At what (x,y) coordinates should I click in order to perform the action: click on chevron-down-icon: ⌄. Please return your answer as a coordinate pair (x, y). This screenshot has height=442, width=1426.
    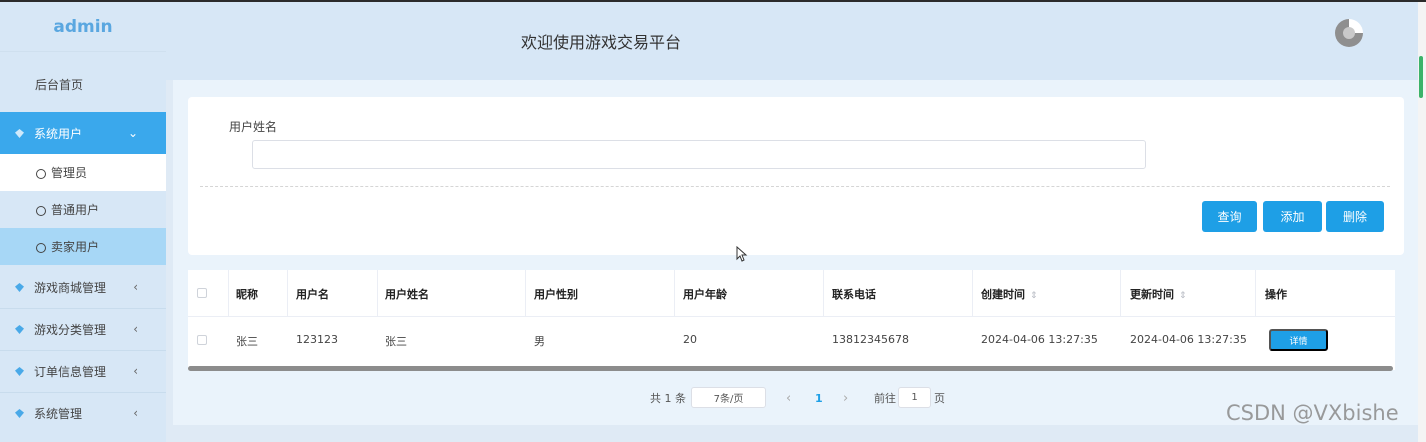
    Looking at the image, I should click on (132, 133).